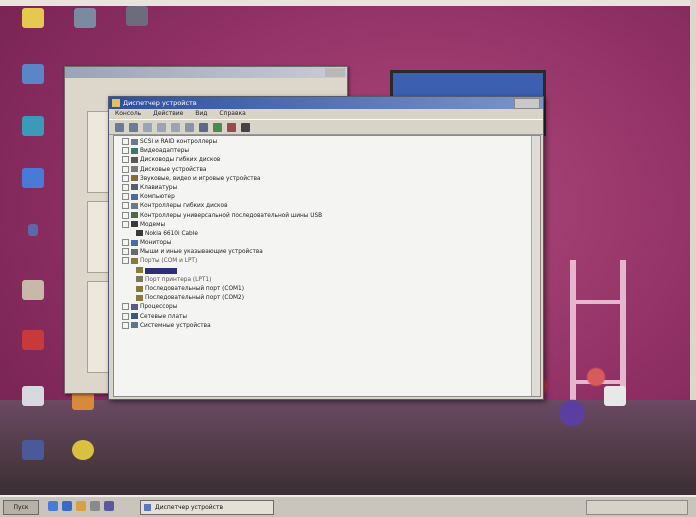 The width and height of the screenshot is (696, 517). What do you see at coordinates (134, 224) in the screenshot?
I see `modem-icon` at bounding box center [134, 224].